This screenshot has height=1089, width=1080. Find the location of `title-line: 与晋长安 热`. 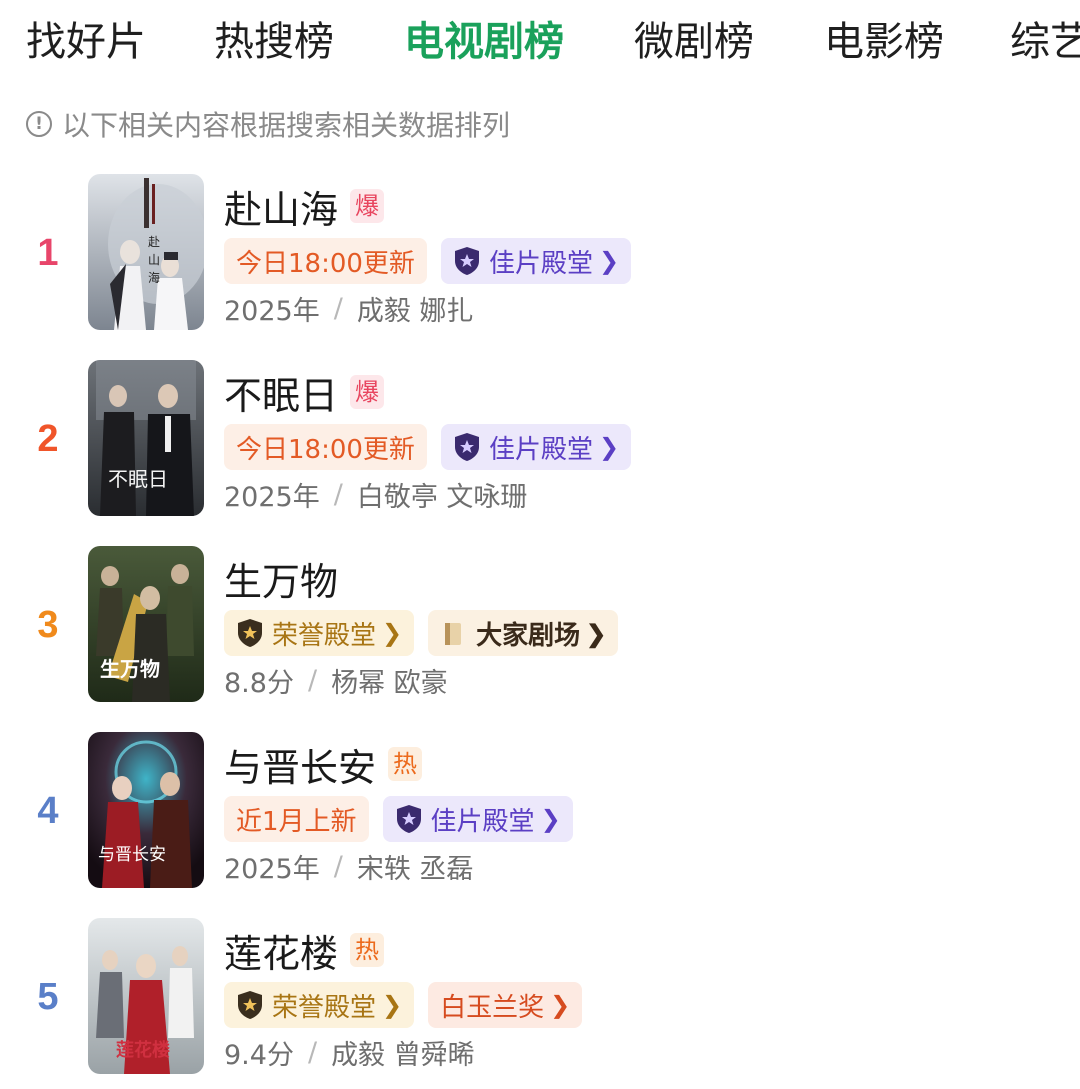

title-line: 与晋长安 热 is located at coordinates (323, 764).